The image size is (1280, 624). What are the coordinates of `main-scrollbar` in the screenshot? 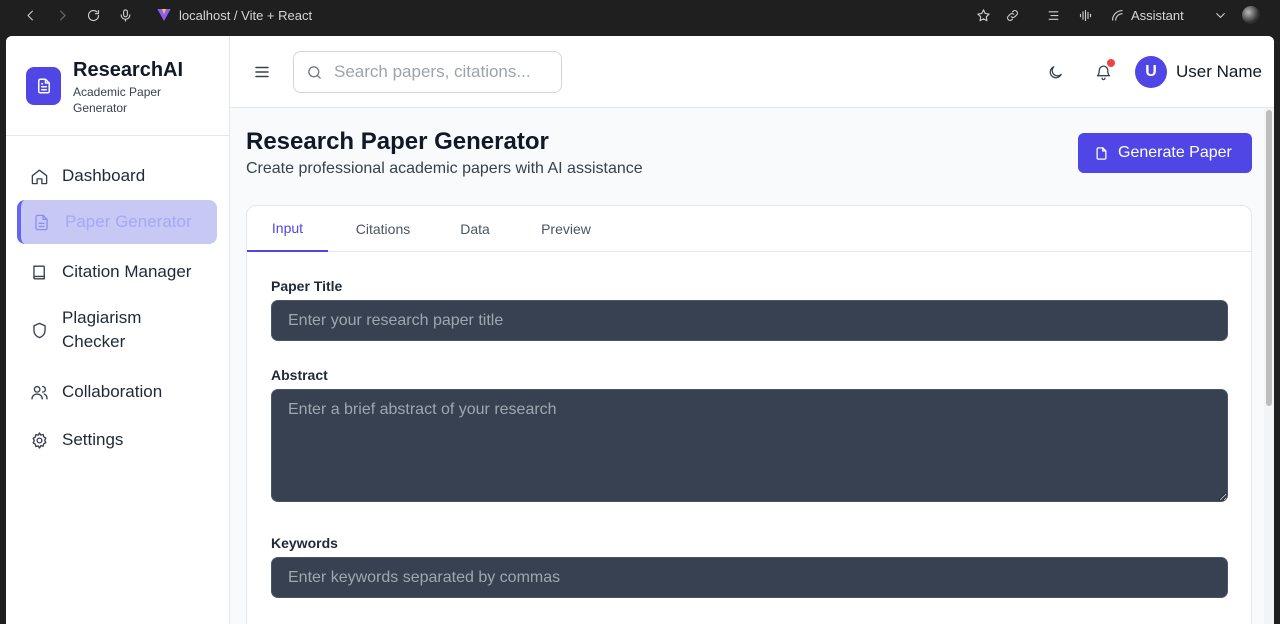 It's located at (1269, 366).